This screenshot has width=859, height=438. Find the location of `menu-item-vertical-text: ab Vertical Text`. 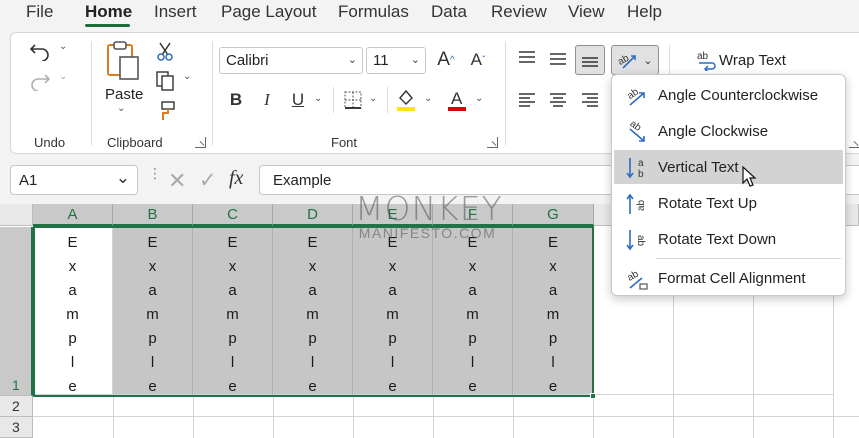

menu-item-vertical-text: ab Vertical Text is located at coordinates (728, 168).